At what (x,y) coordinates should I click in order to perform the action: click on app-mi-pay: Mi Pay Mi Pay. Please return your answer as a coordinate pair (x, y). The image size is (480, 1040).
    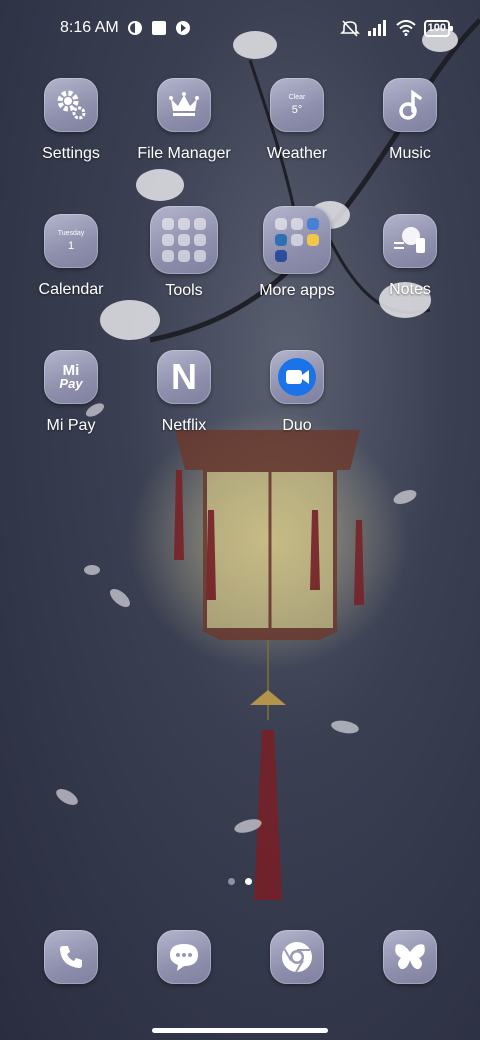
    Looking at the image, I should click on (71, 392).